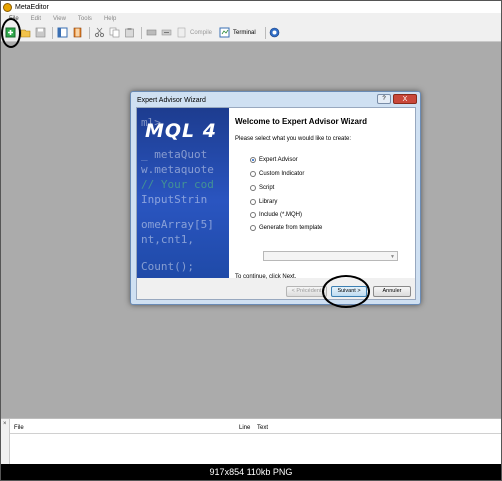 The width and height of the screenshot is (502, 481). I want to click on copy-button, so click(114, 33).